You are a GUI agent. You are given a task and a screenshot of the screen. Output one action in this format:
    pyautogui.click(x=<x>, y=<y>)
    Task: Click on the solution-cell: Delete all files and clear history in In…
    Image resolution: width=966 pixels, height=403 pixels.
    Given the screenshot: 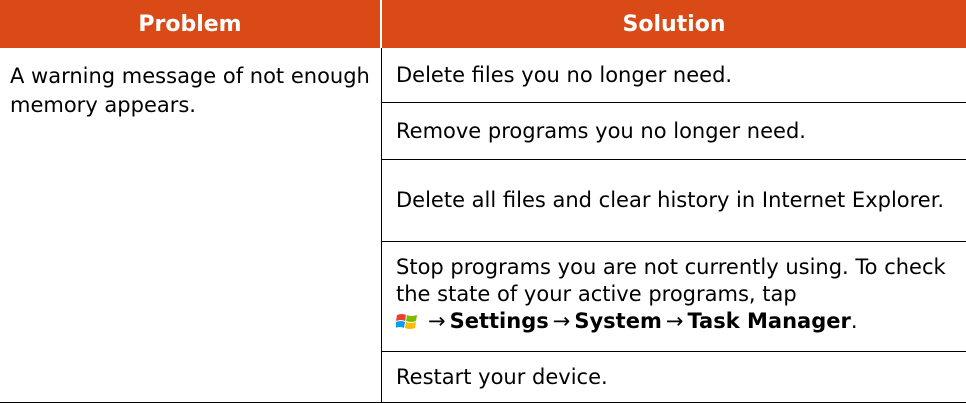 What is the action you would take?
    pyautogui.click(x=674, y=201)
    